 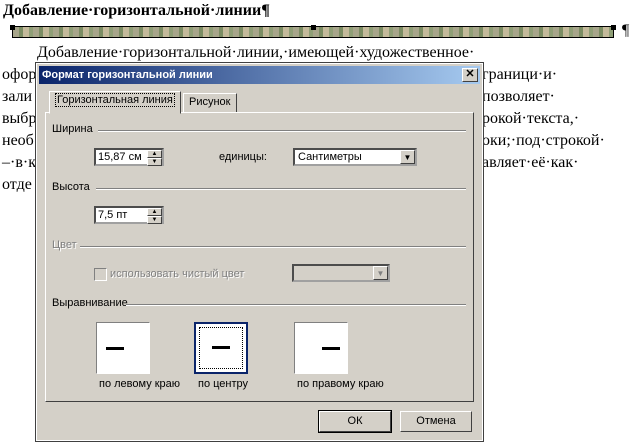 What do you see at coordinates (470, 75) in the screenshot?
I see `close-icon: ✕` at bounding box center [470, 75].